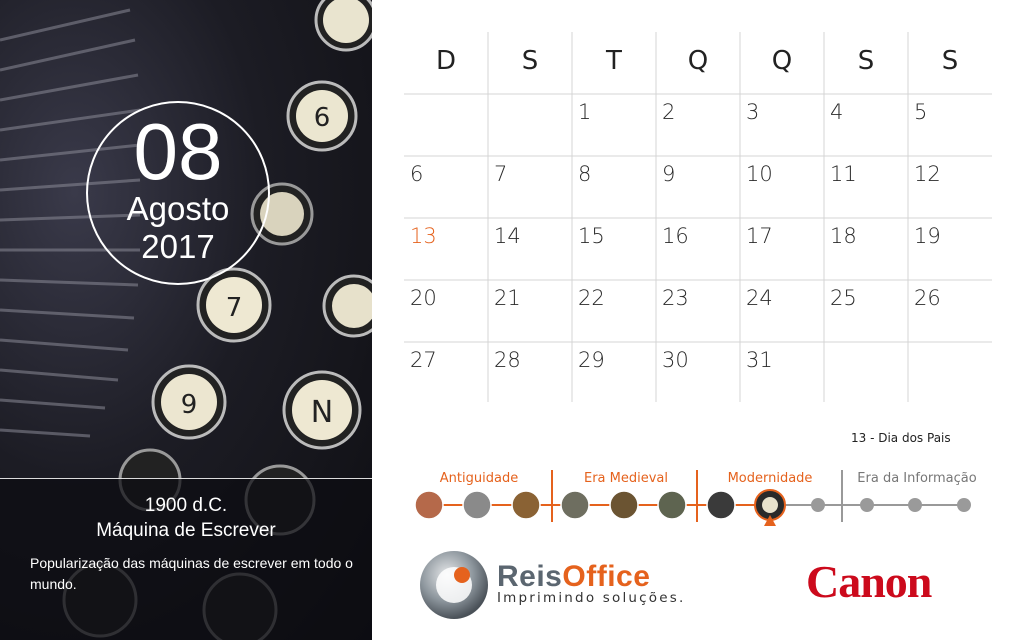  Describe the element at coordinates (759, 236) in the screenshot. I see `calendar-day: 17` at that location.